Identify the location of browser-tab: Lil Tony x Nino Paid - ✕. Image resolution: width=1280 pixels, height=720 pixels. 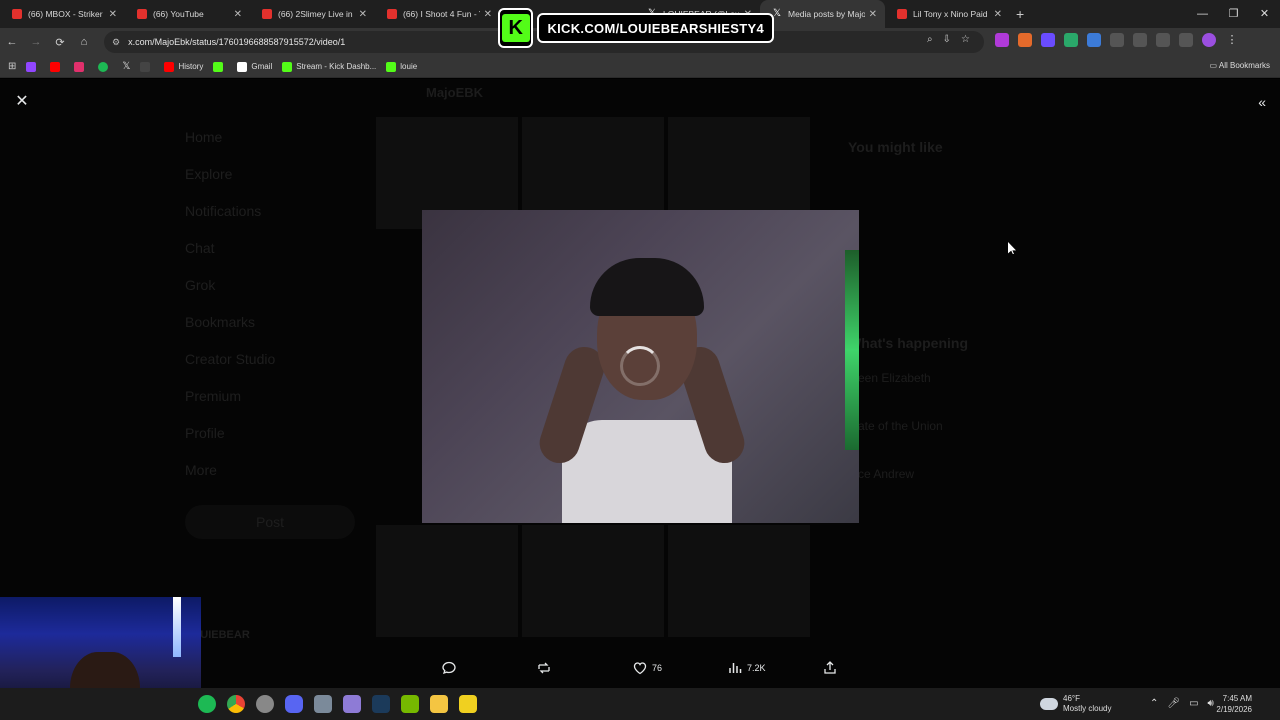
(947, 14).